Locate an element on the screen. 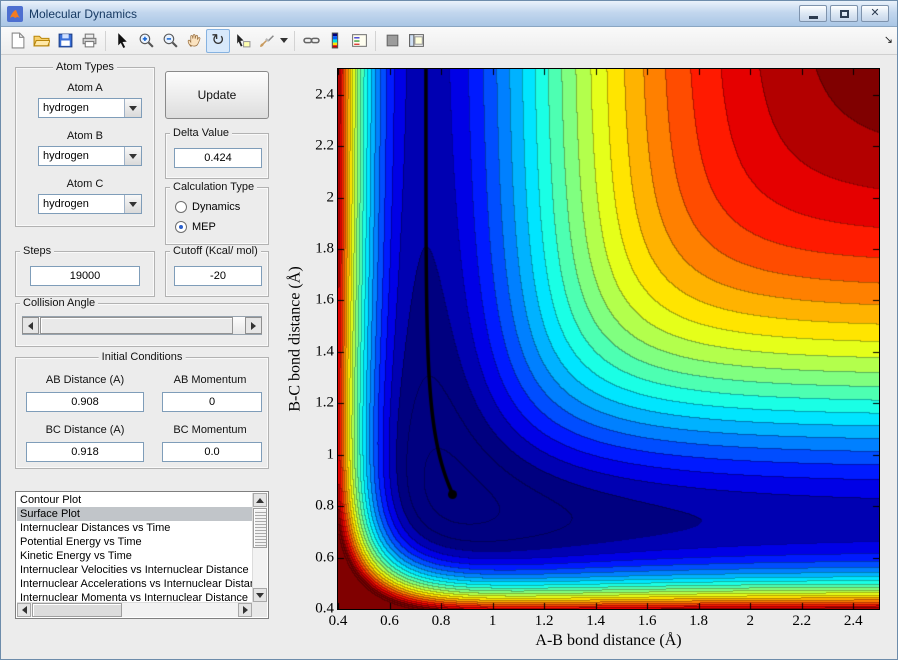 Image resolution: width=898 pixels, height=660 pixels. y-tick-label: 0.6 is located at coordinates (324, 557).